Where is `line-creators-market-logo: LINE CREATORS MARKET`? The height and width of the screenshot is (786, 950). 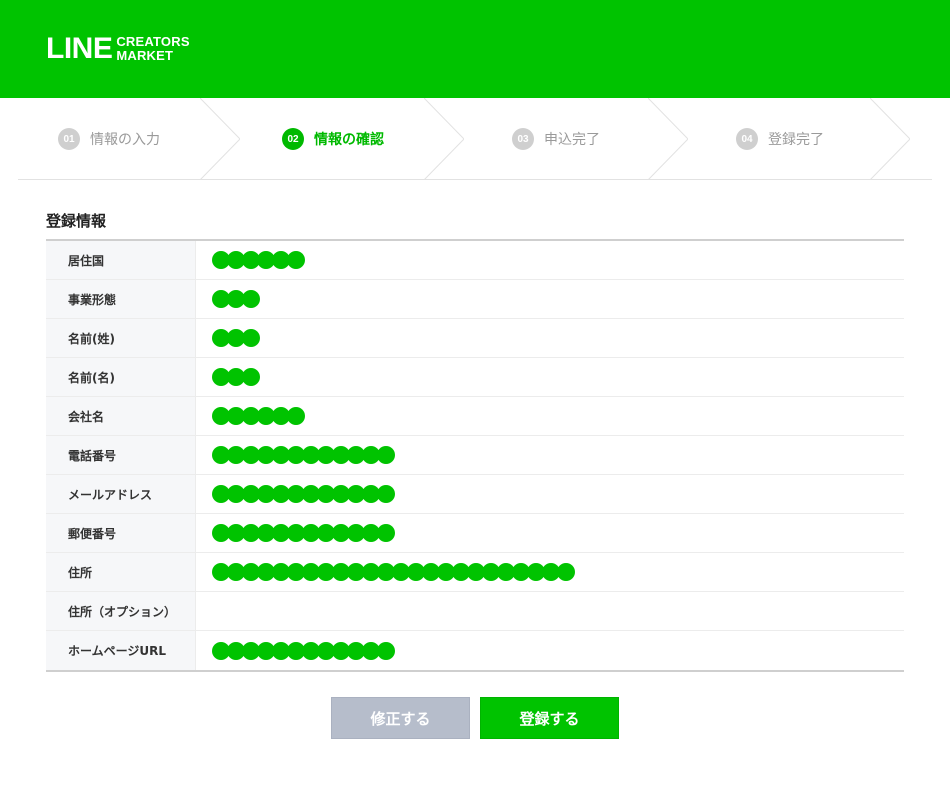
line-creators-market-logo: LINE CREATORS MARKET is located at coordinates (118, 49).